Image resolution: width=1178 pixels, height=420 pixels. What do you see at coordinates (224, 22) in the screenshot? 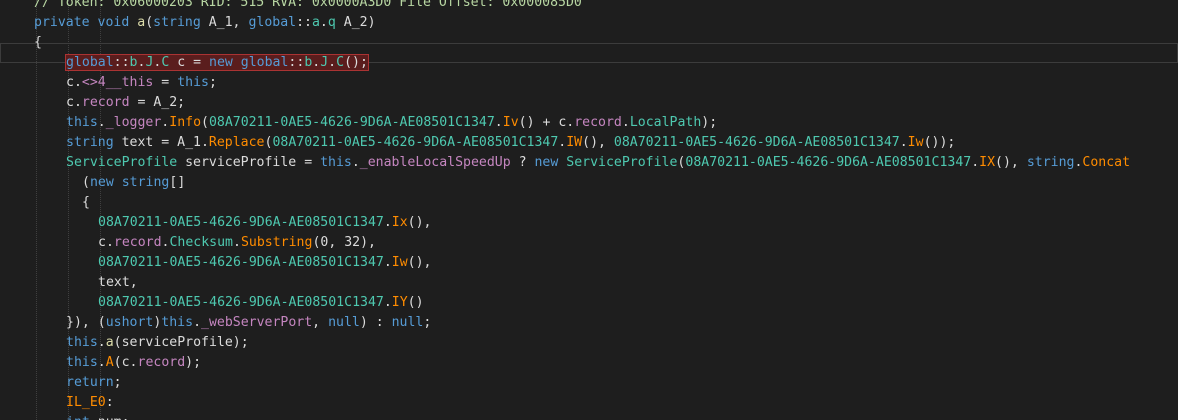
I see `code-token: A_1,` at bounding box center [224, 22].